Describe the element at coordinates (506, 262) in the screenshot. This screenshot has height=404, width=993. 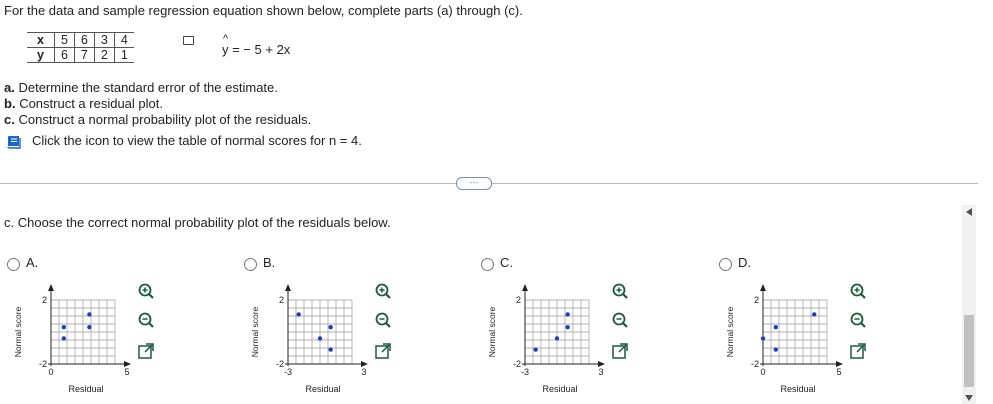
I see `option-label: C.` at that location.